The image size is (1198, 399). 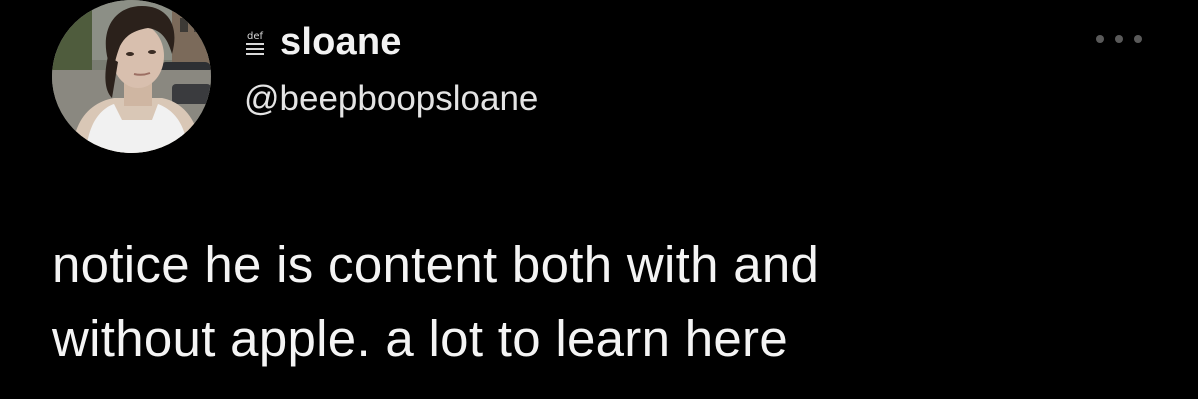 I want to click on avatar, so click(x=131, y=76).